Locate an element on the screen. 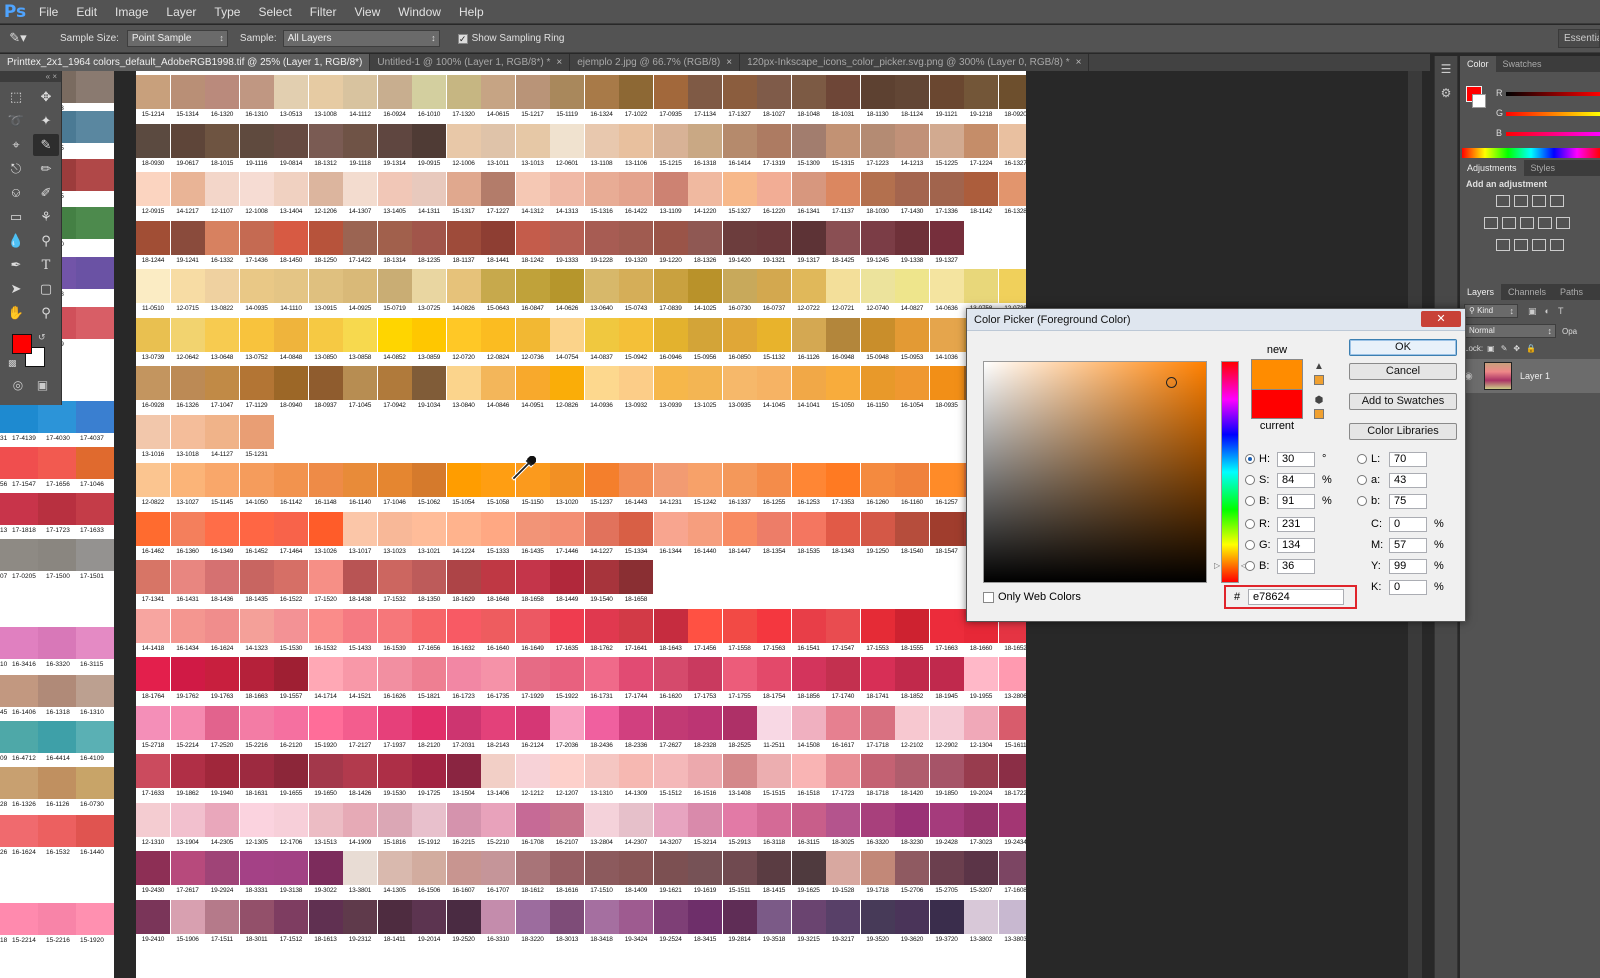 Image resolution: width=1600 pixels, height=978 pixels. color-swatch: 13-1017 is located at coordinates (360, 535).